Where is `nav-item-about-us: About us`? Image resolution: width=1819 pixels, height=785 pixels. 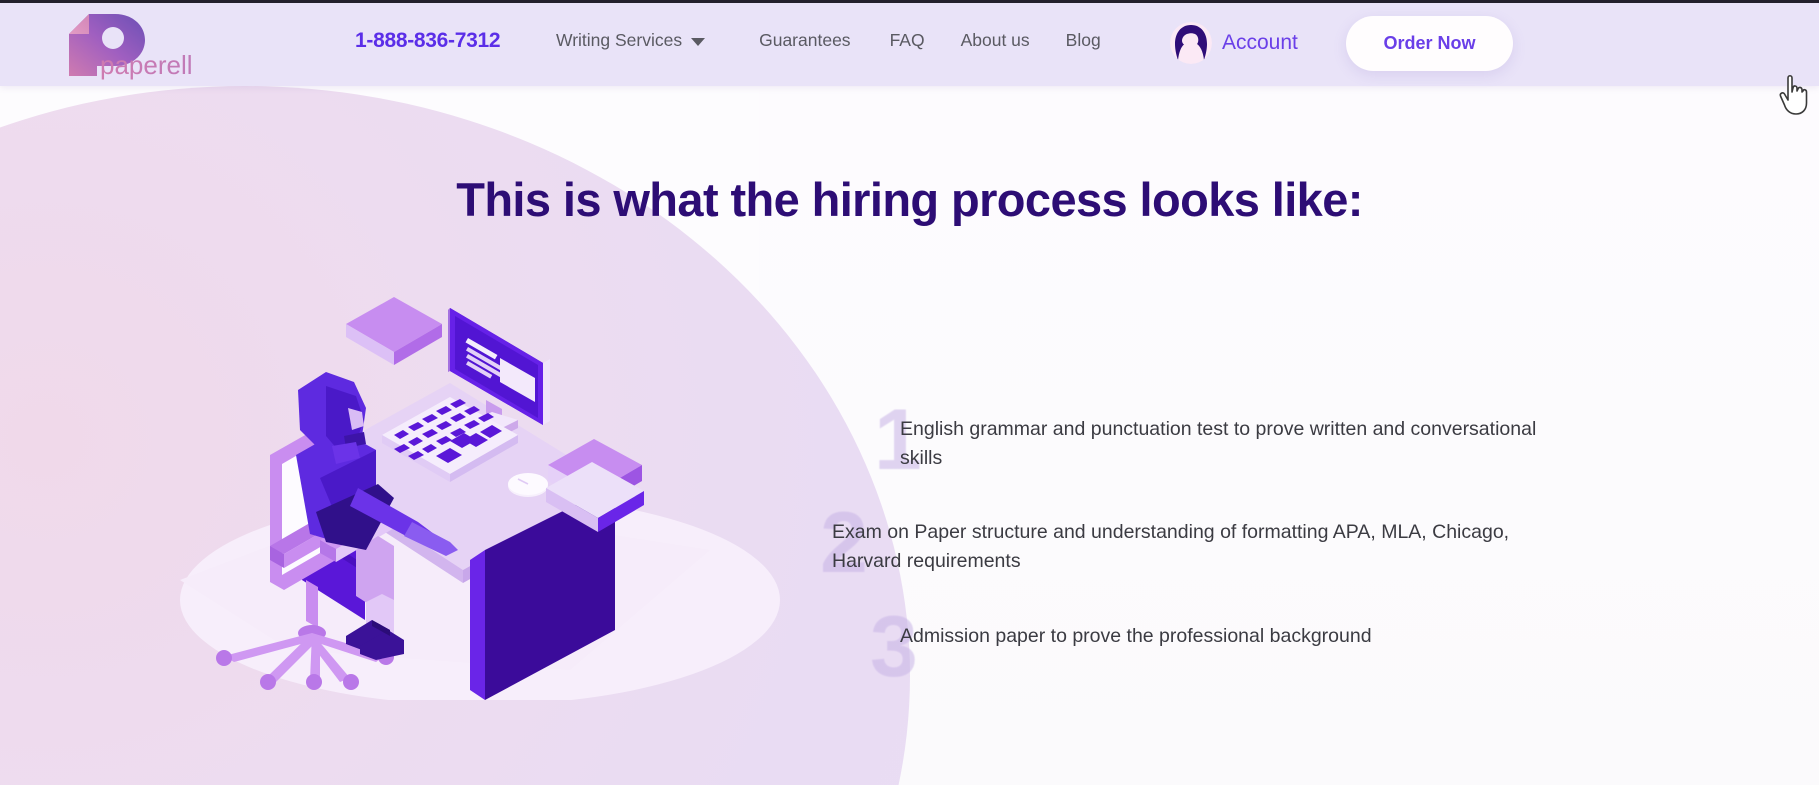 nav-item-about-us: About us is located at coordinates (995, 40).